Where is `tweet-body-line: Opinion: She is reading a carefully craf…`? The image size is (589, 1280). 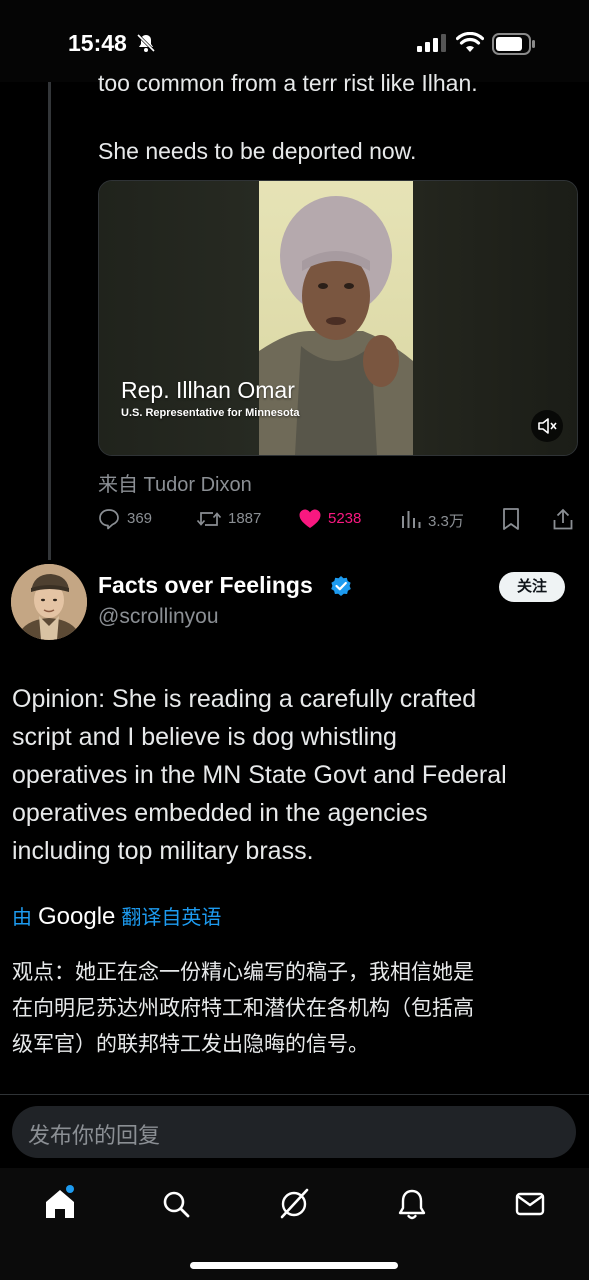 tweet-body-line: Opinion: She is reading a carefully craf… is located at coordinates (244, 699).